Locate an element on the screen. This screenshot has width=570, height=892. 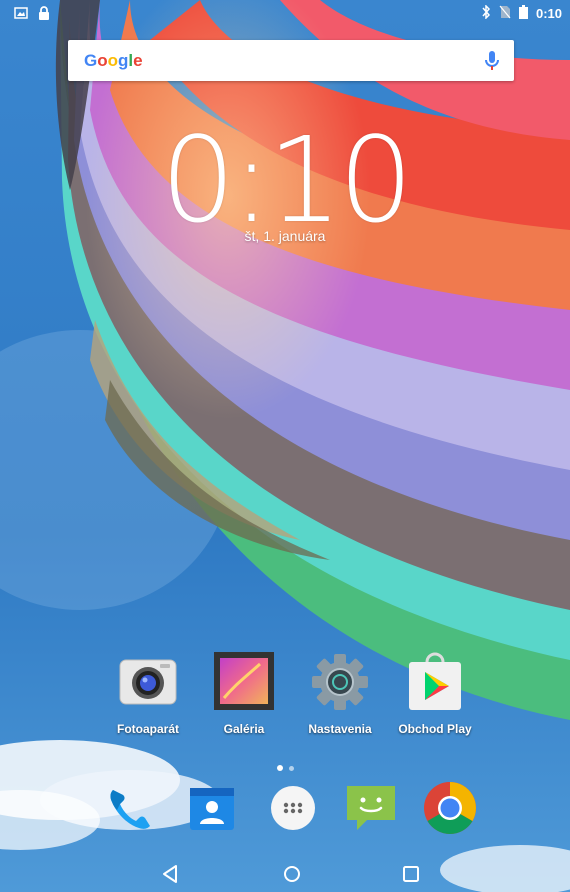
google-logo-letter: g is located at coordinates (123, 60).